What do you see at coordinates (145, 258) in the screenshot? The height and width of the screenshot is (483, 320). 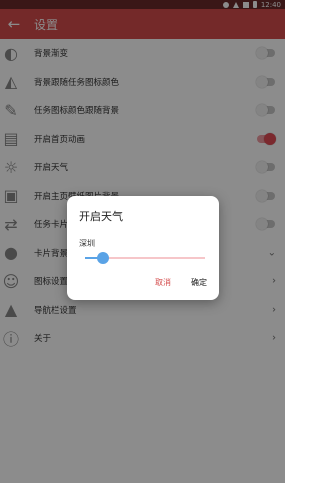 I see `city-slider` at bounding box center [145, 258].